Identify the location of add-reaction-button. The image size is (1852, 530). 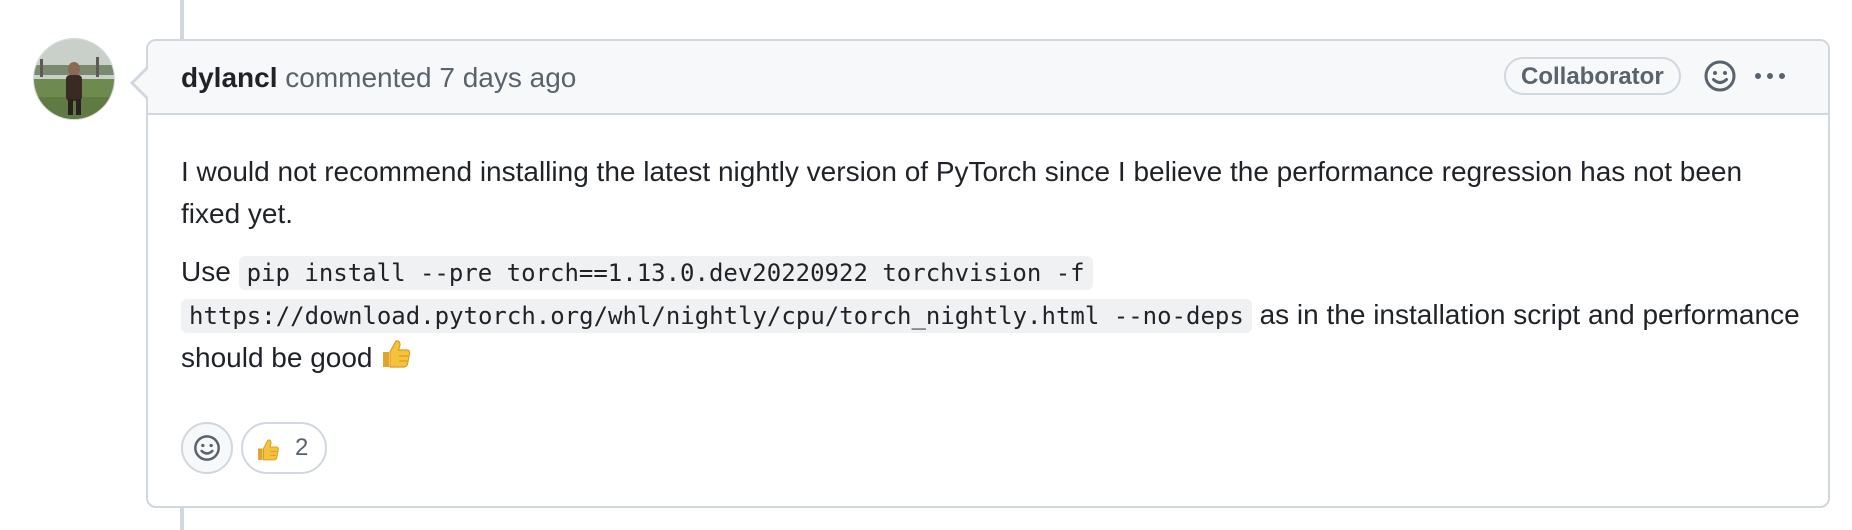
(207, 448).